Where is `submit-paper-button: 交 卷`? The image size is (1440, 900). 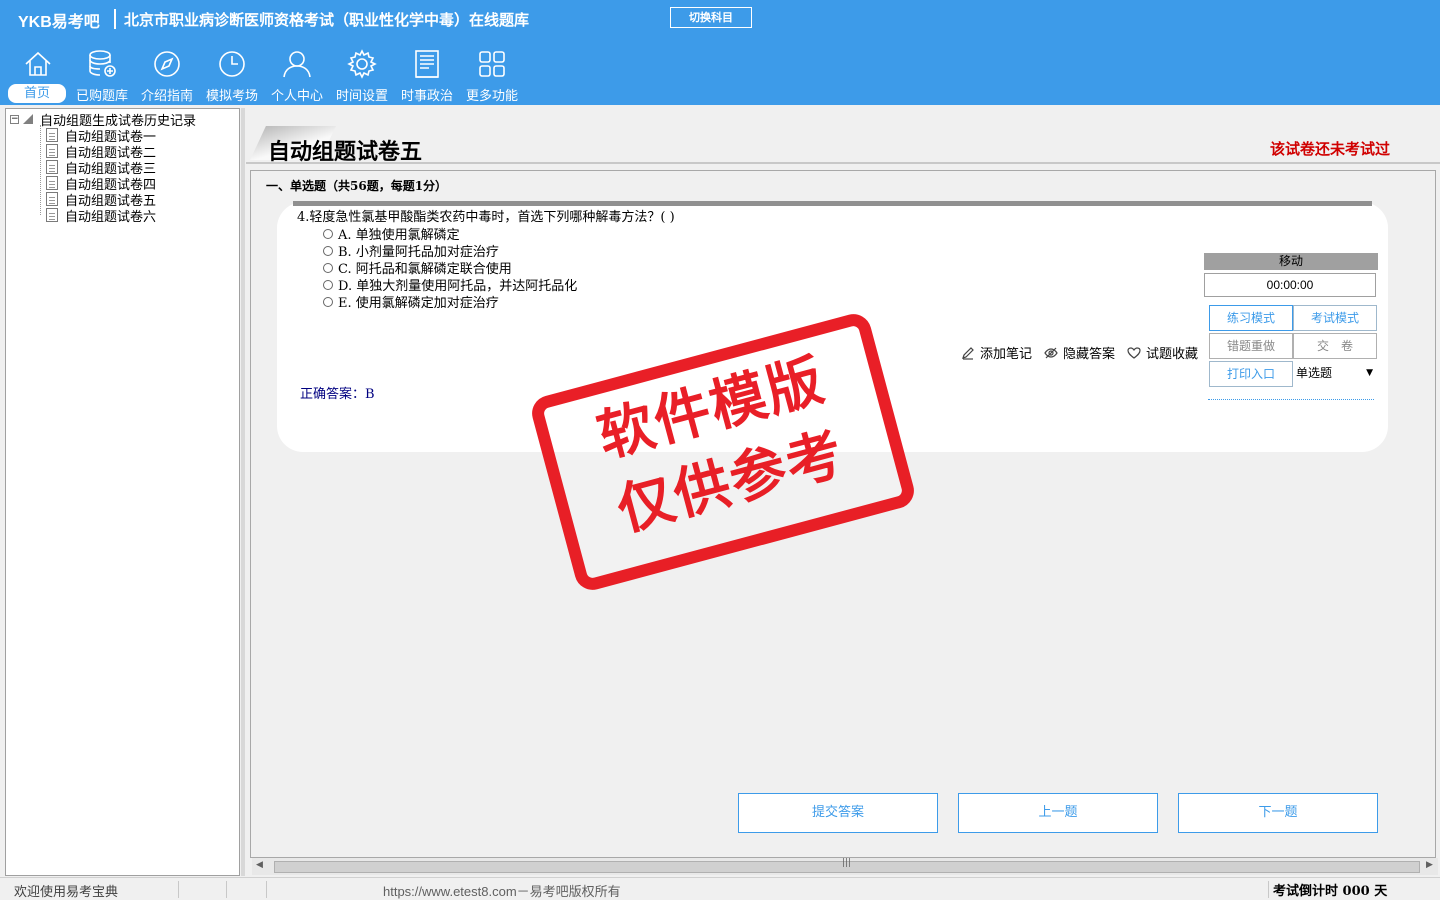 submit-paper-button: 交 卷 is located at coordinates (1335, 346).